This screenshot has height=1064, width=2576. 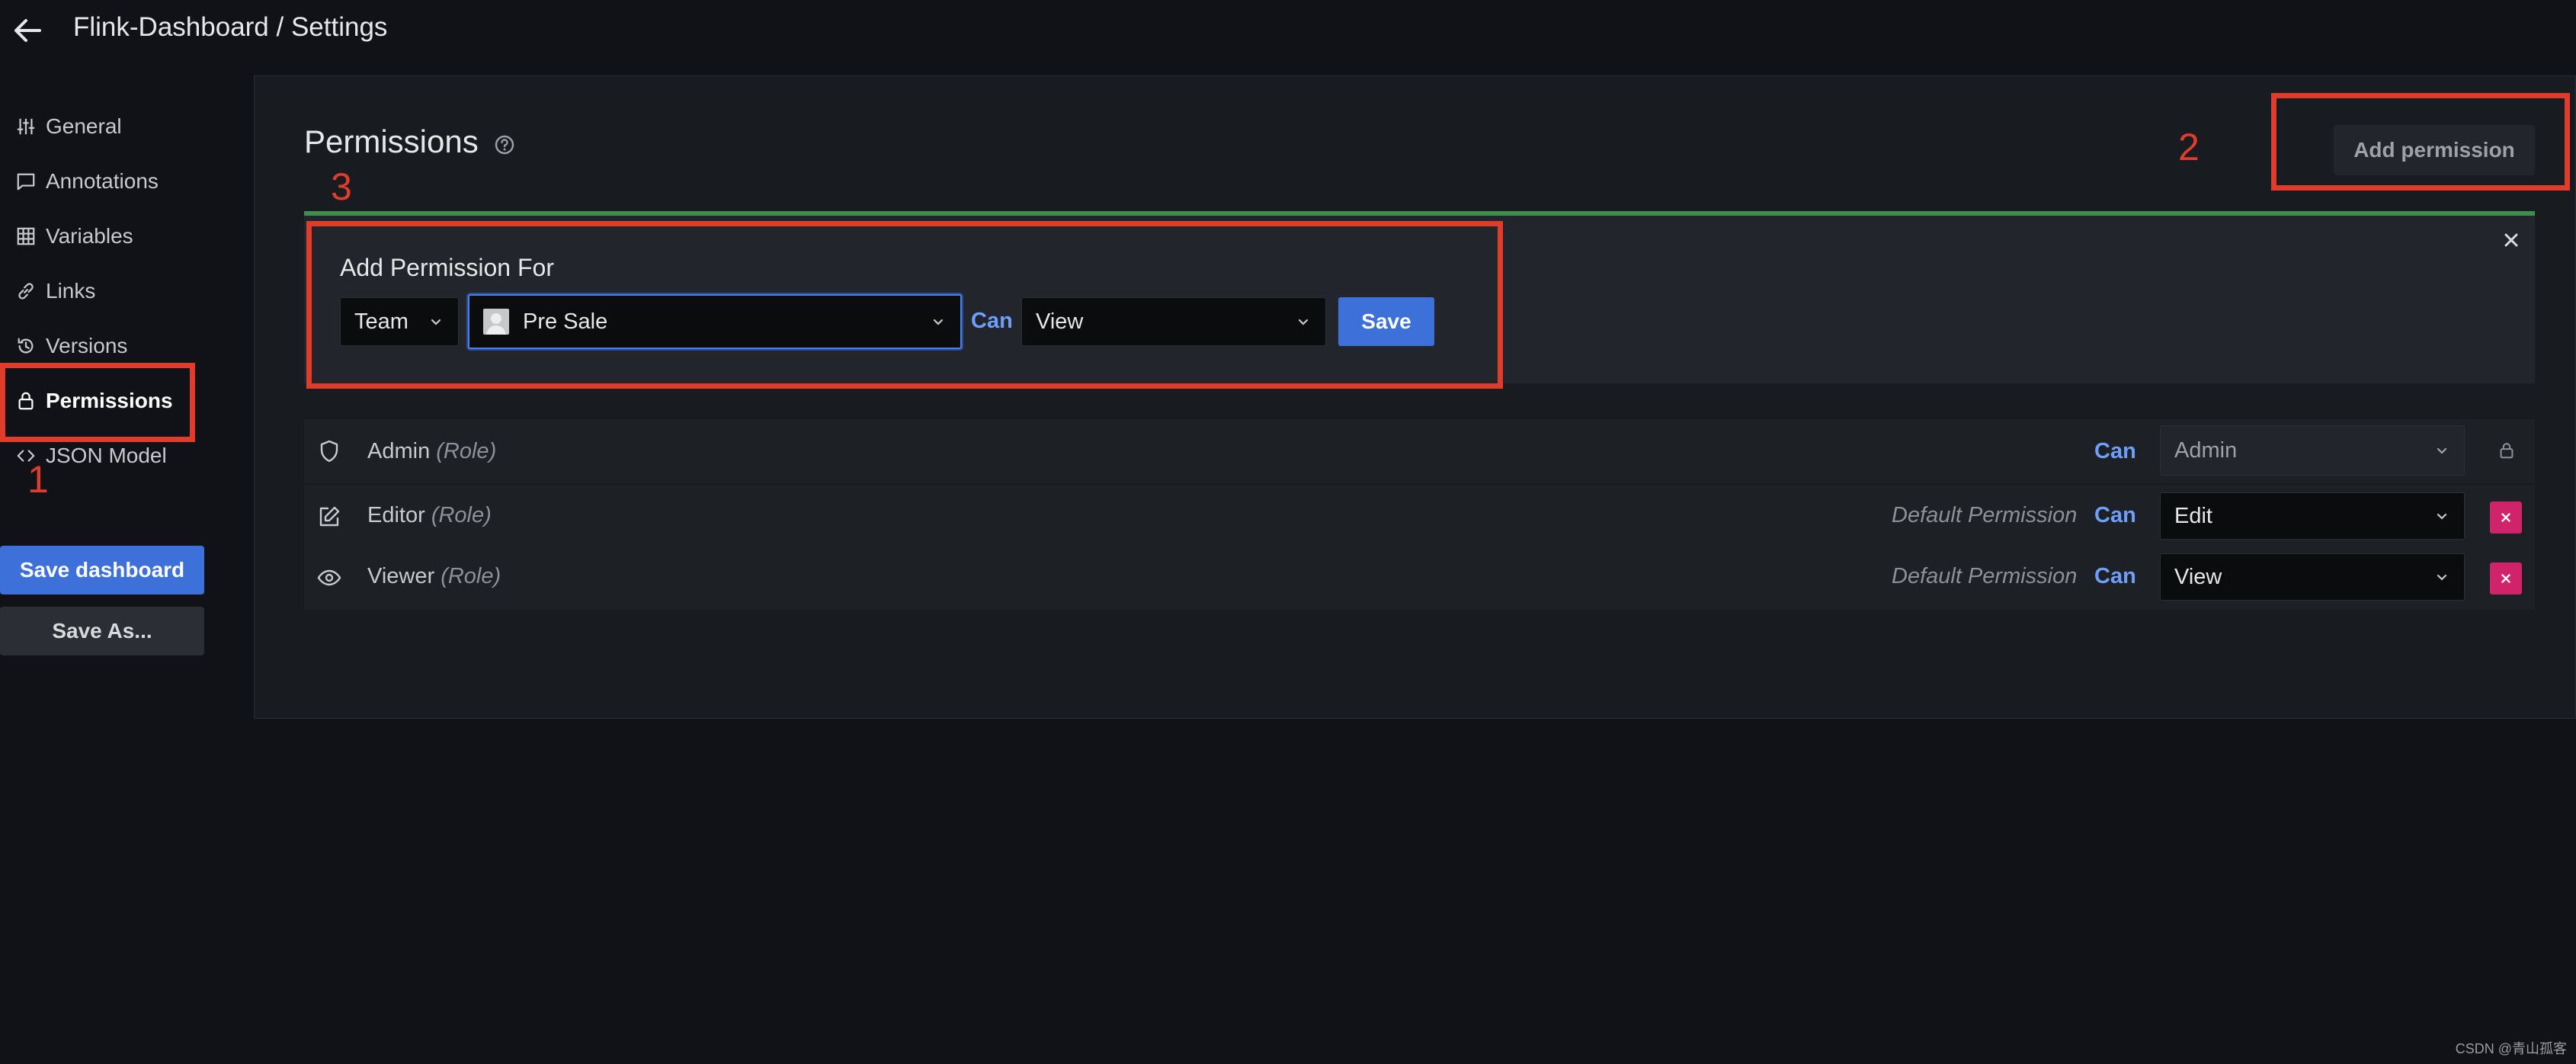 What do you see at coordinates (504, 144) in the screenshot?
I see `help-circle-icon` at bounding box center [504, 144].